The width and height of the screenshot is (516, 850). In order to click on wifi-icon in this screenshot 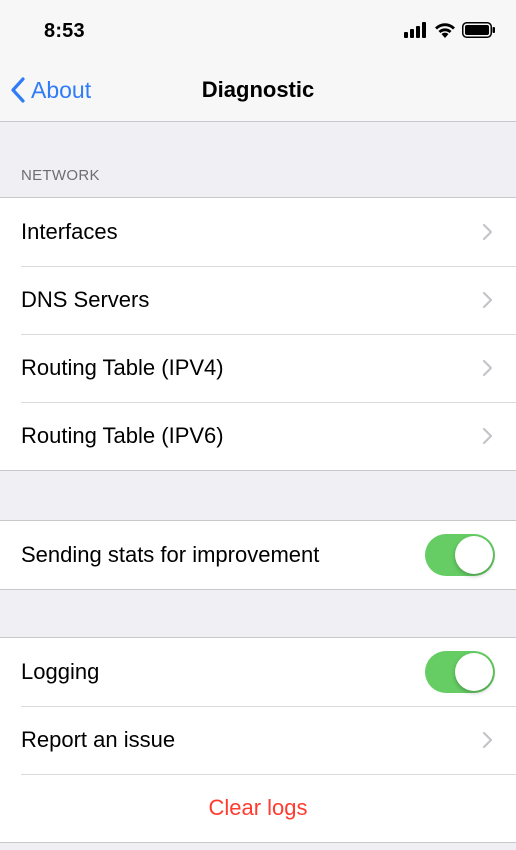, I will do `click(445, 30)`.